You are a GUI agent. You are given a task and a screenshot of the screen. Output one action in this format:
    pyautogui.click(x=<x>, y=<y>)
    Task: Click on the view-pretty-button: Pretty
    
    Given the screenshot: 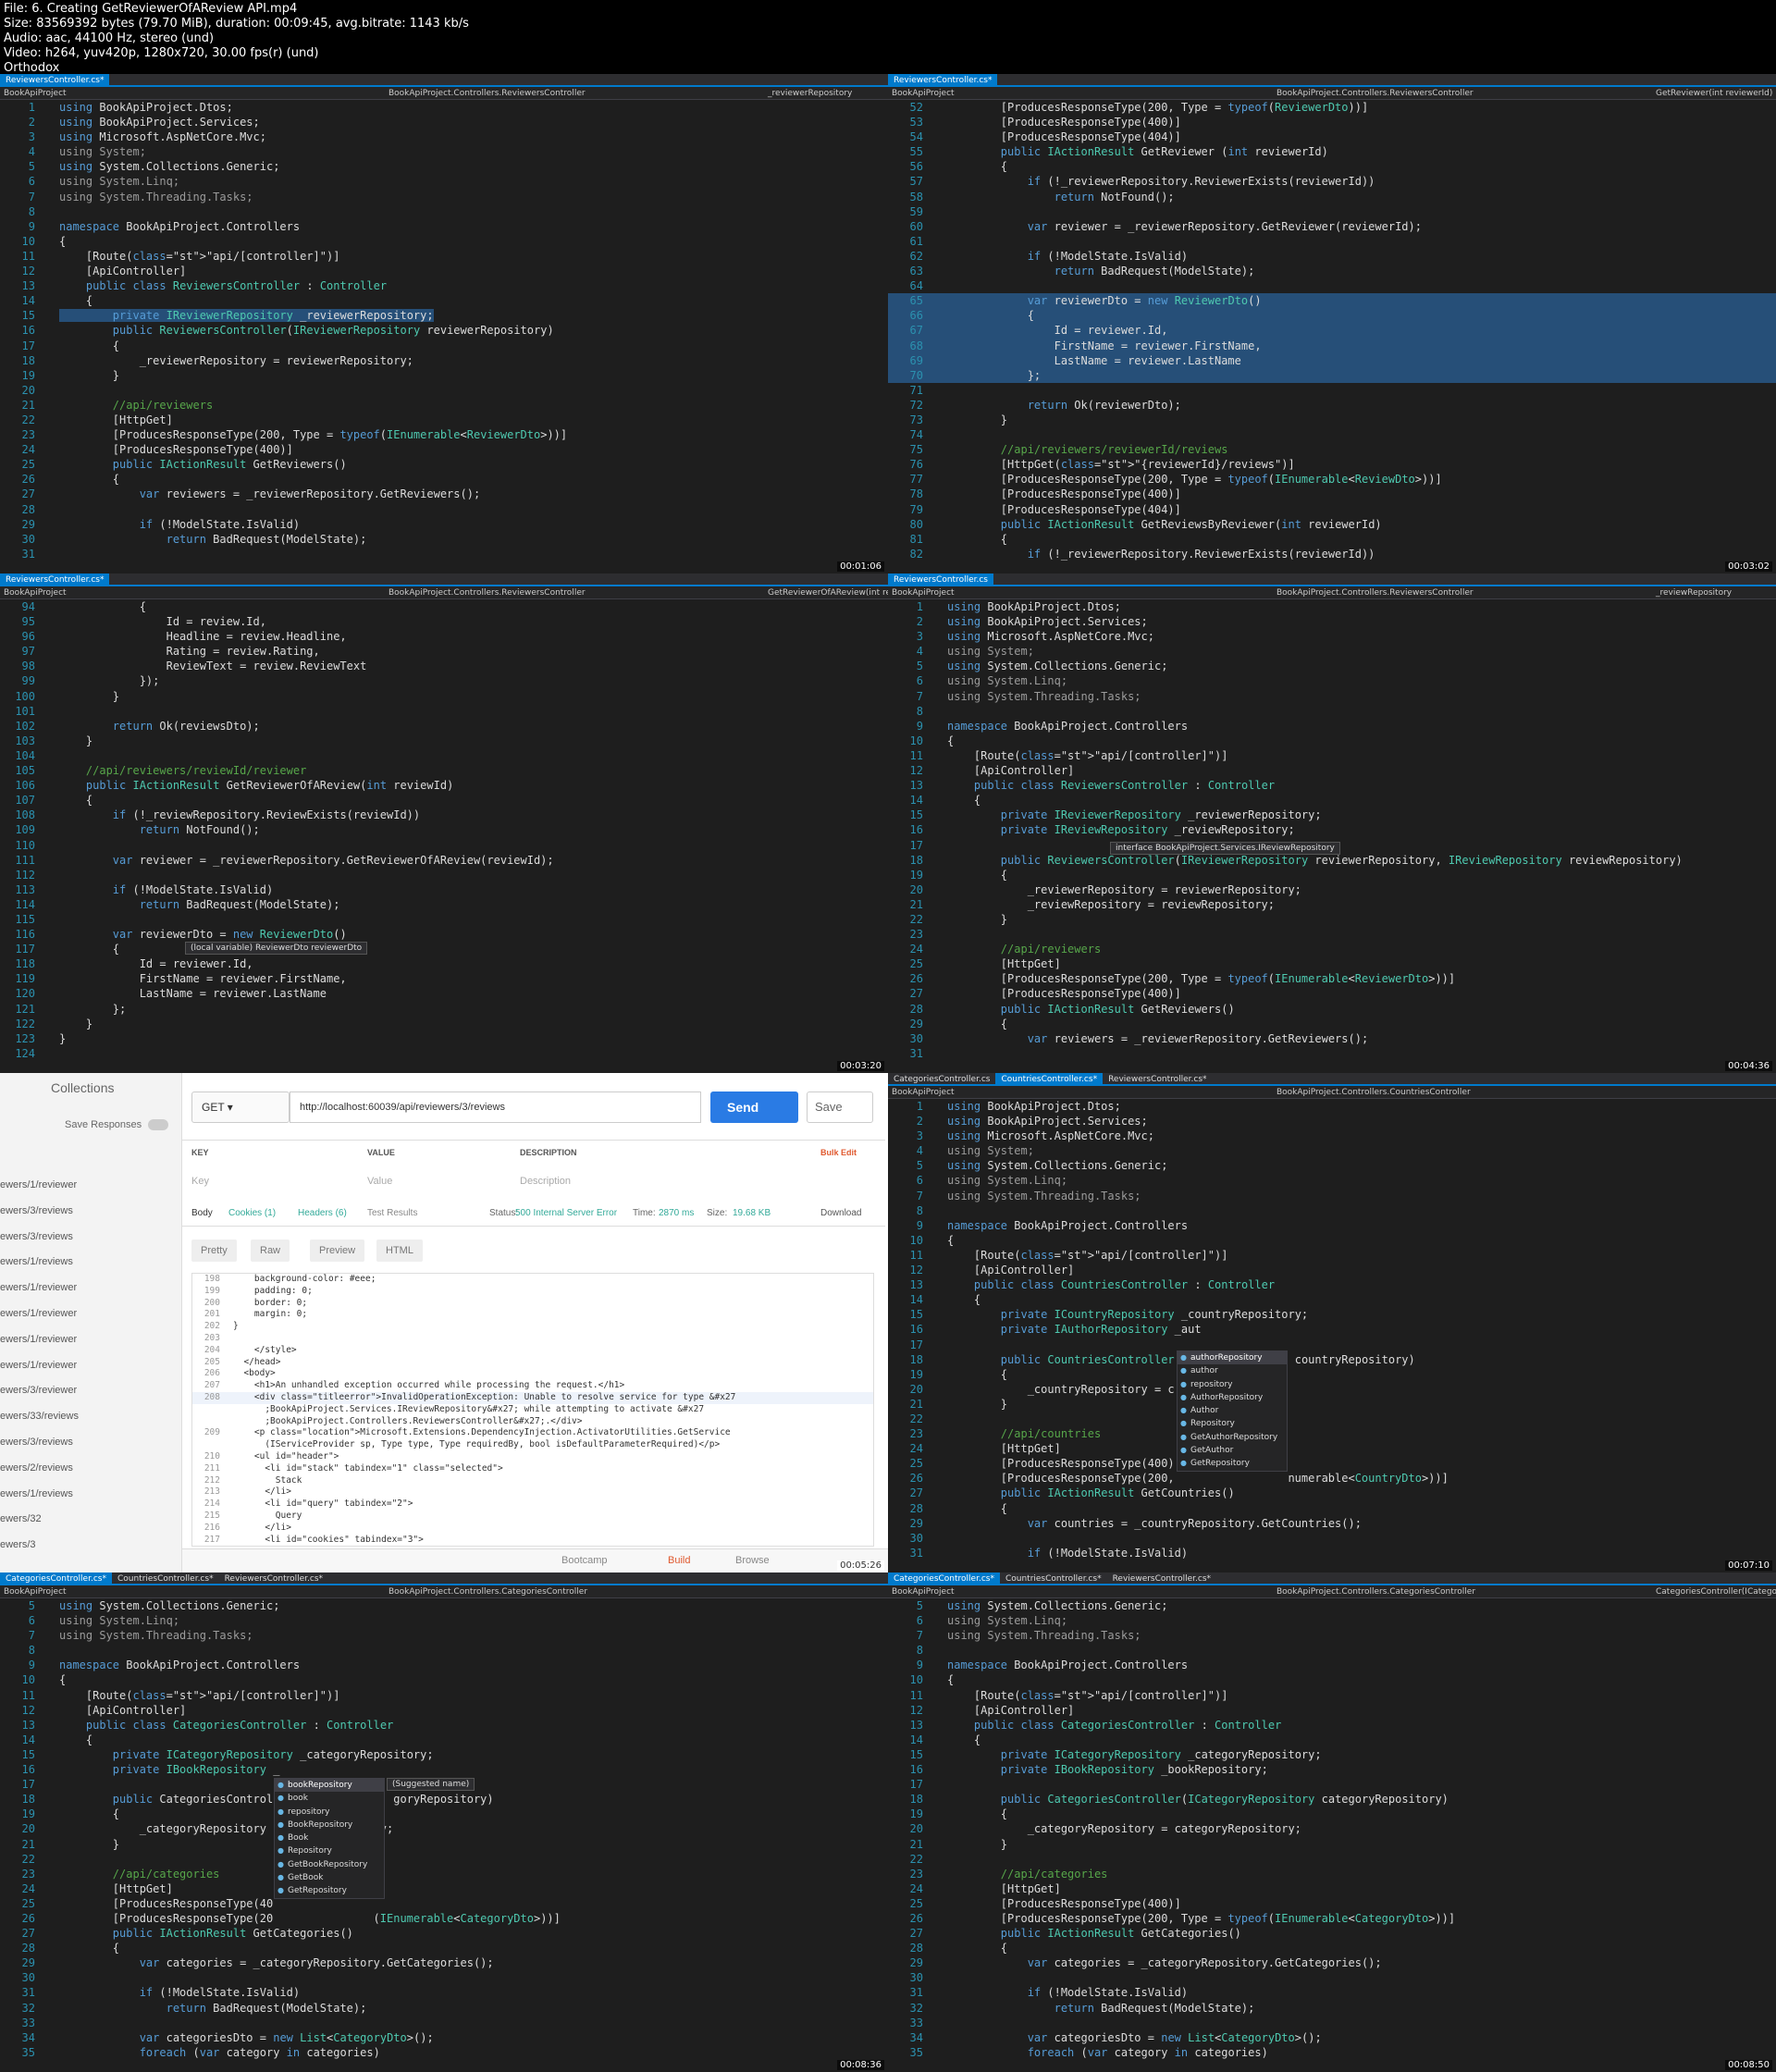 What is the action you would take?
    pyautogui.click(x=214, y=1251)
    